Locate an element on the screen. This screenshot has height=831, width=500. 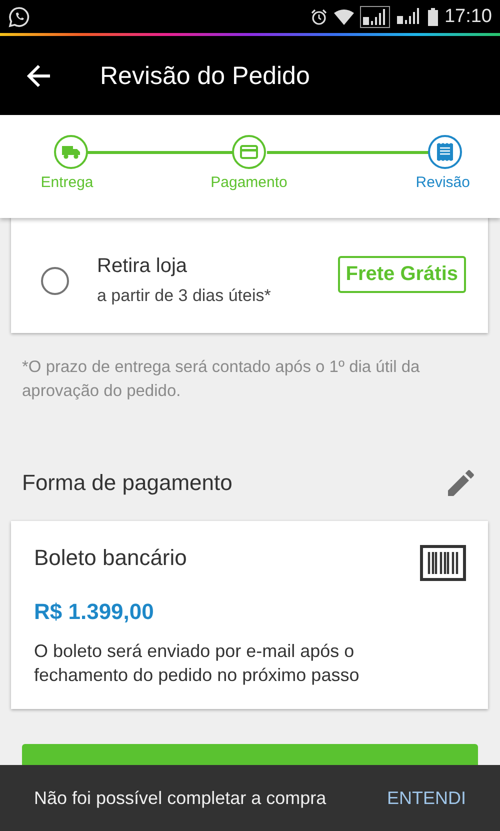
clock-time: 17:10 is located at coordinates (468, 17).